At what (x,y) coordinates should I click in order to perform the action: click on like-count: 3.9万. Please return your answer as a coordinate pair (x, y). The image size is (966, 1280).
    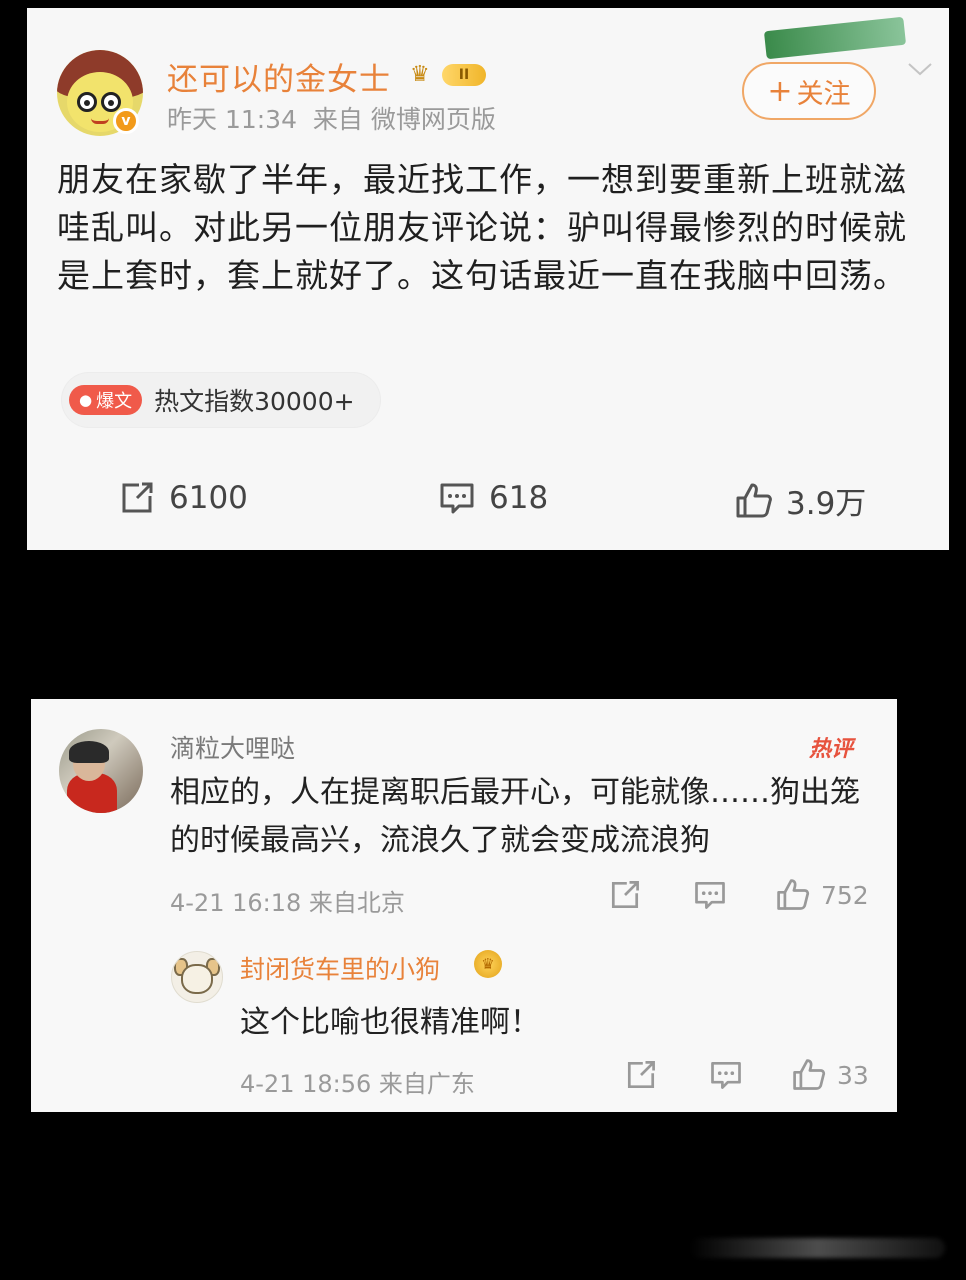
    Looking at the image, I should click on (826, 504).